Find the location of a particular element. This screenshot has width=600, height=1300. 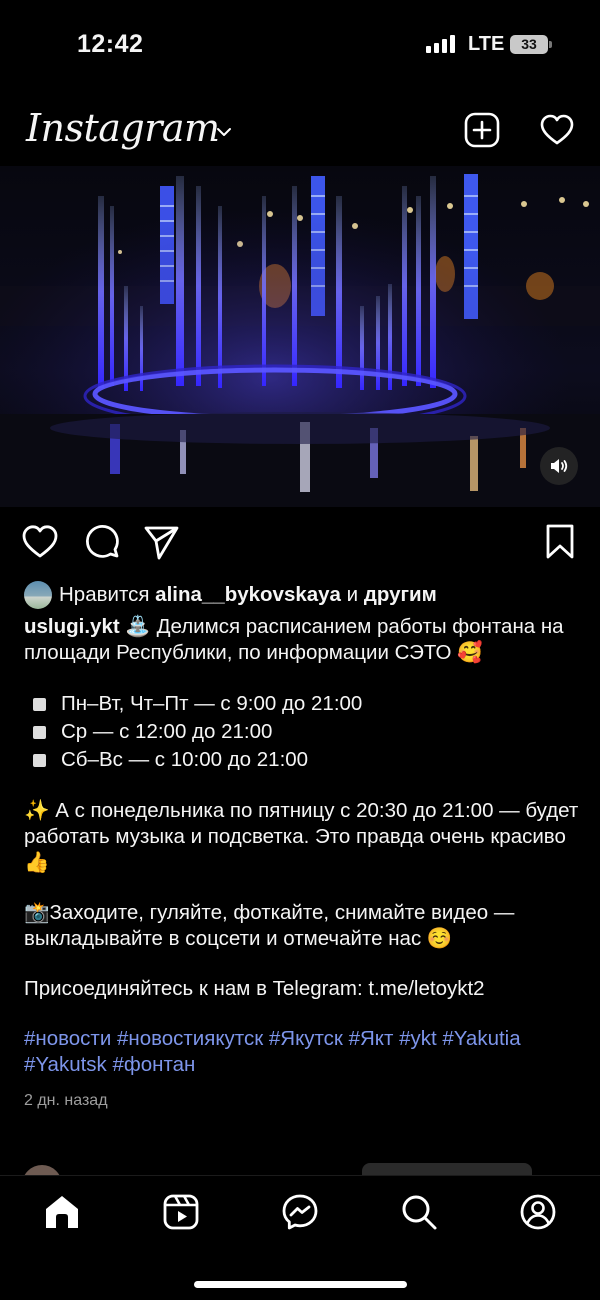

likes-line: Нравится alina__bykovskaya и другим is located at coordinates (304, 595).